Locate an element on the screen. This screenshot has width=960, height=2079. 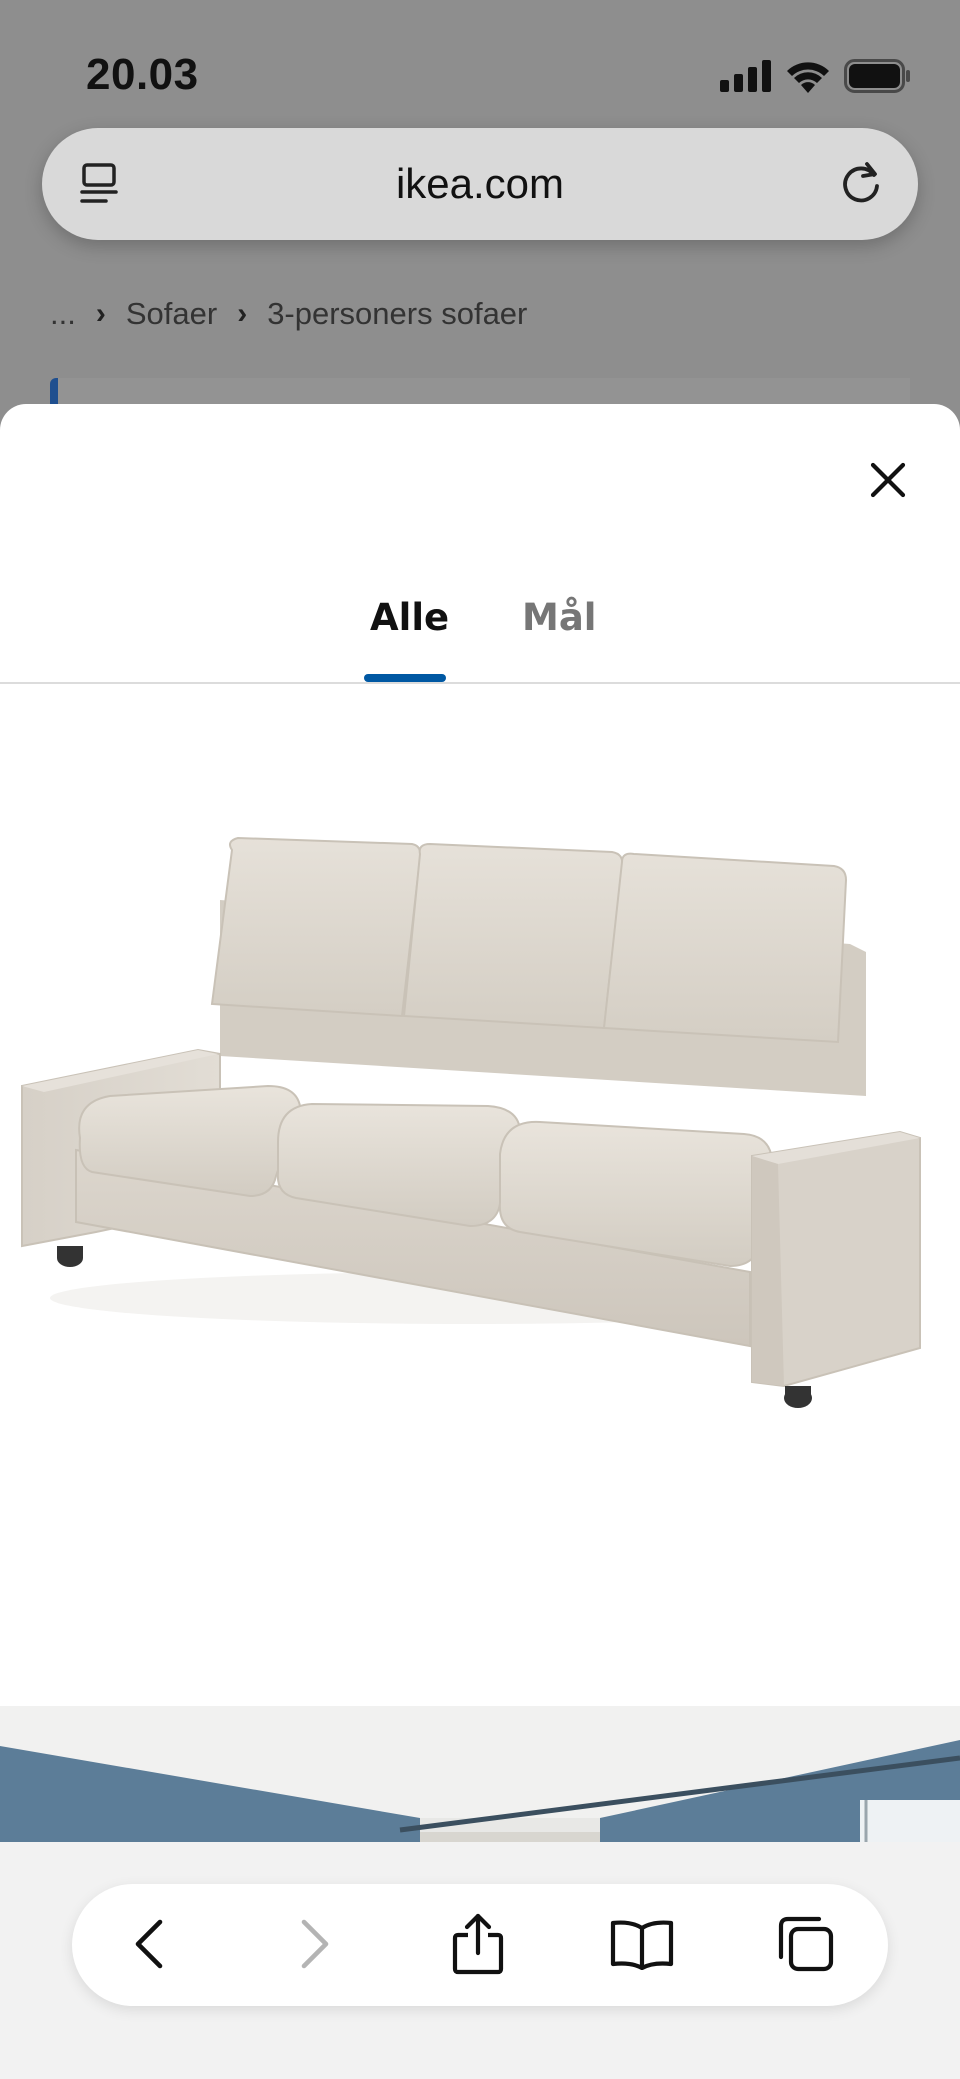
forward-button is located at coordinates (314, 1946).